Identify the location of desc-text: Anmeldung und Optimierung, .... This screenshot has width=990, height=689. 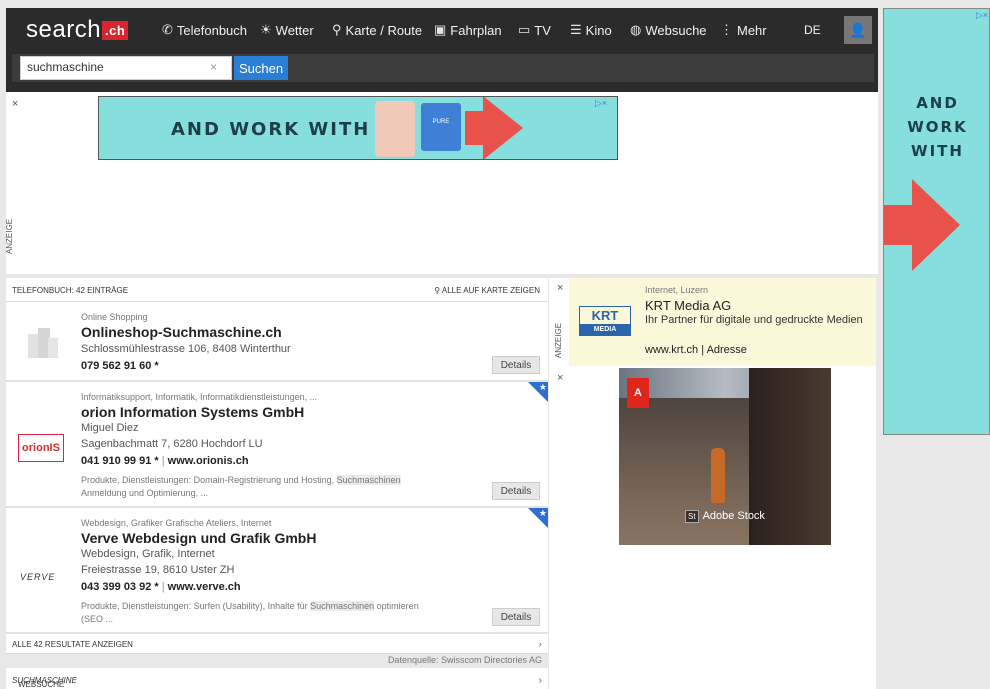
(145, 493).